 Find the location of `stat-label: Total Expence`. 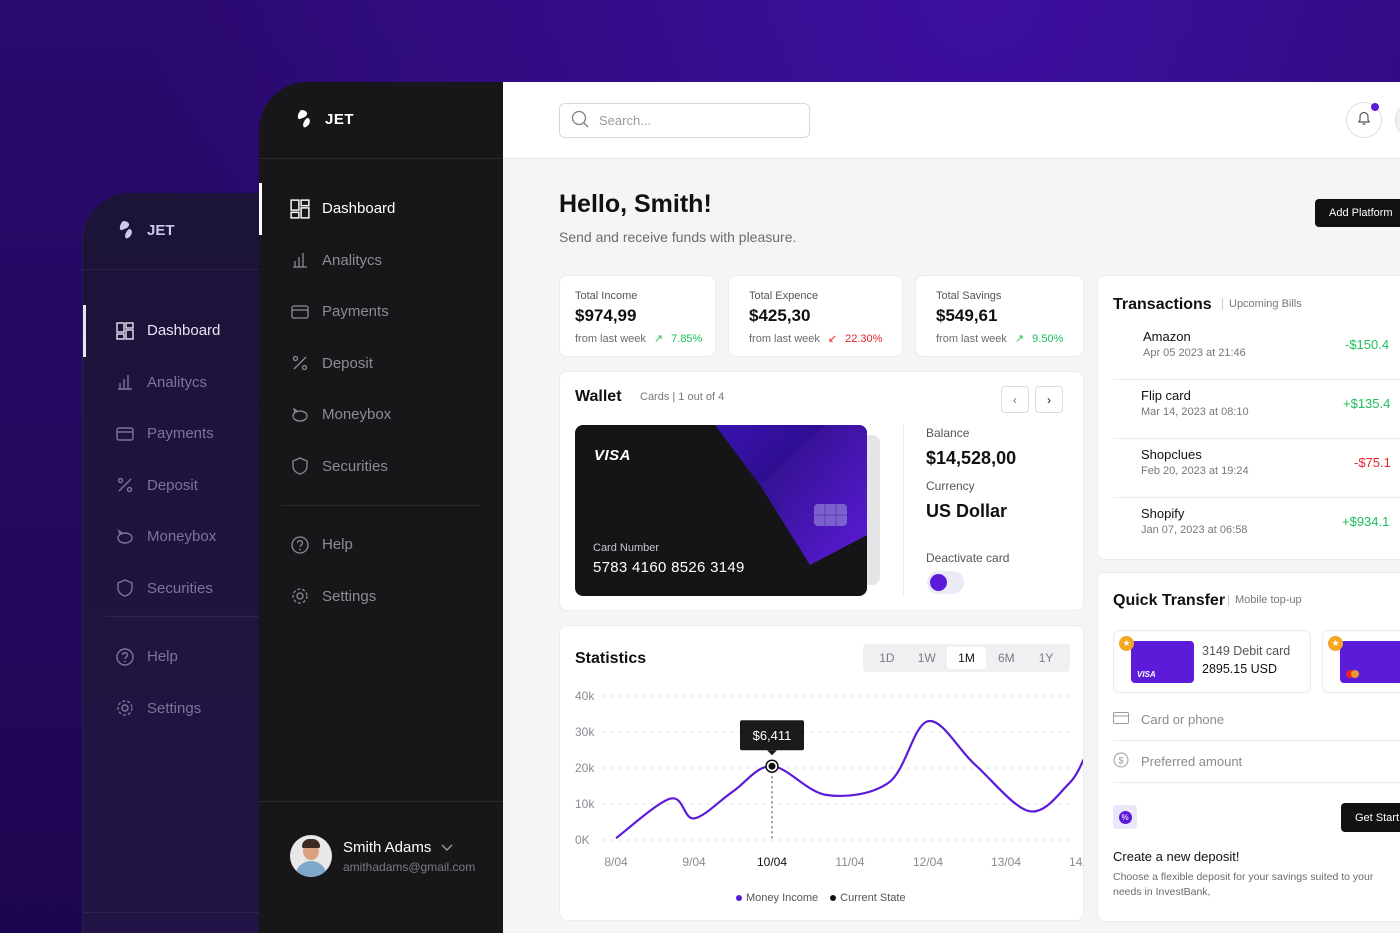

stat-label: Total Expence is located at coordinates (784, 296).